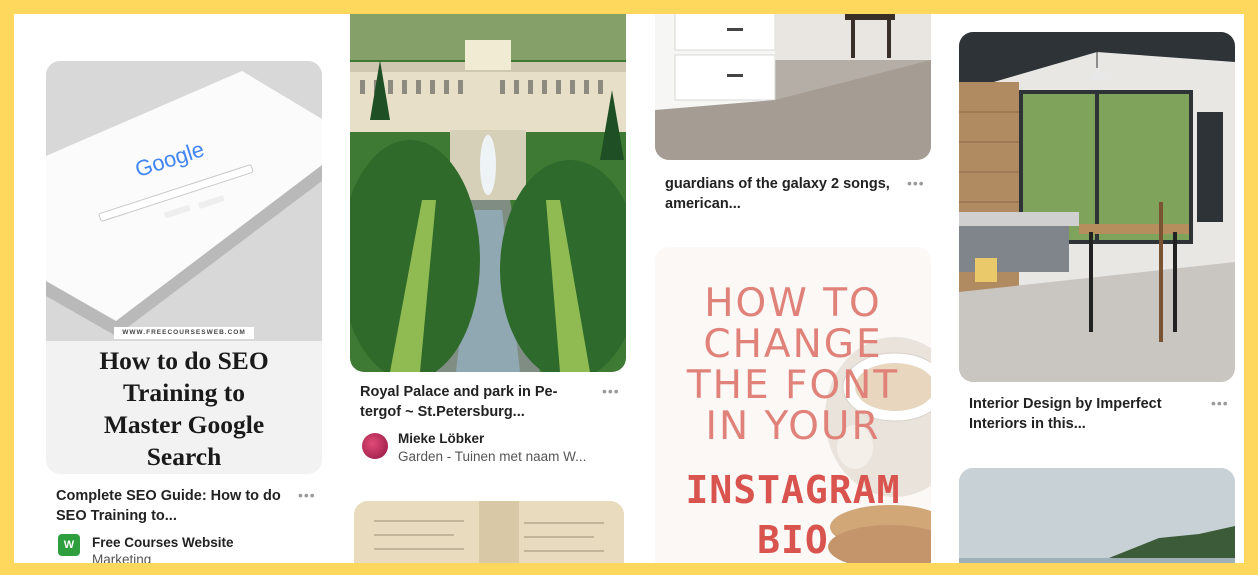 The width and height of the screenshot is (1258, 575). What do you see at coordinates (69, 545) in the screenshot?
I see `avatar: W` at bounding box center [69, 545].